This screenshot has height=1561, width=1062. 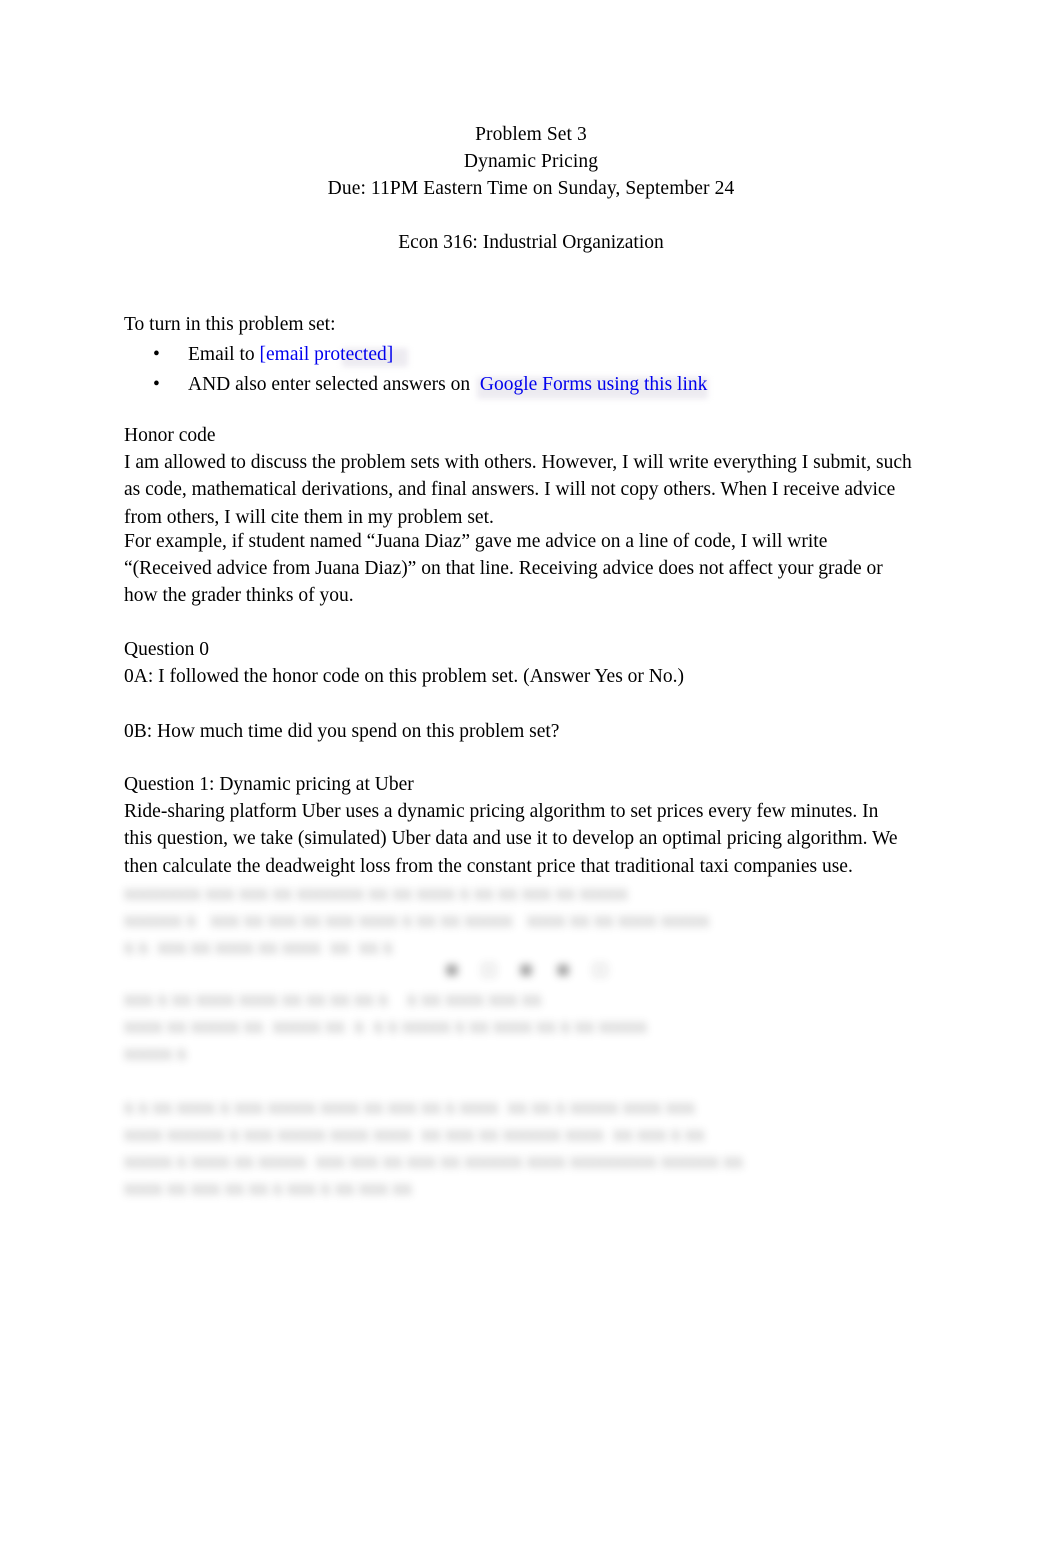 I want to click on list-item: • Email to [email protected], so click(x=522, y=355).